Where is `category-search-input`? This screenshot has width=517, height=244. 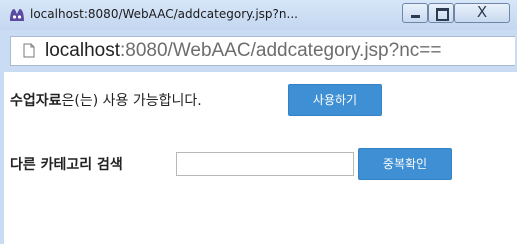 category-search-input is located at coordinates (265, 164).